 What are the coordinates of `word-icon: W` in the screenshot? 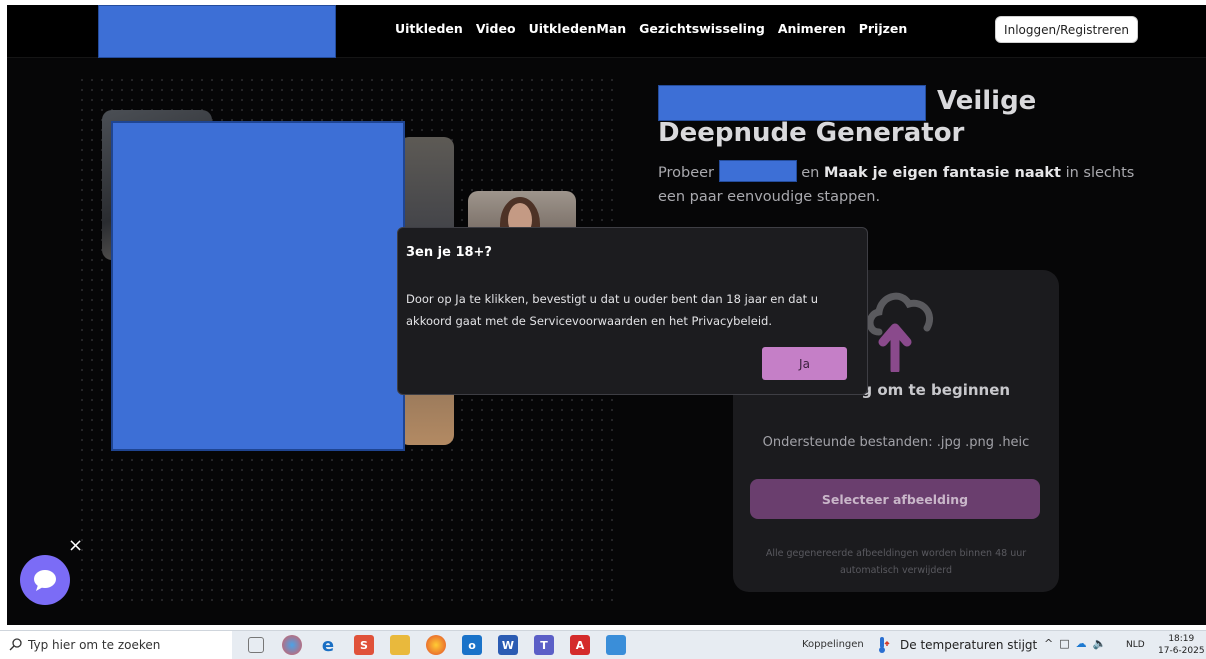 It's located at (508, 645).